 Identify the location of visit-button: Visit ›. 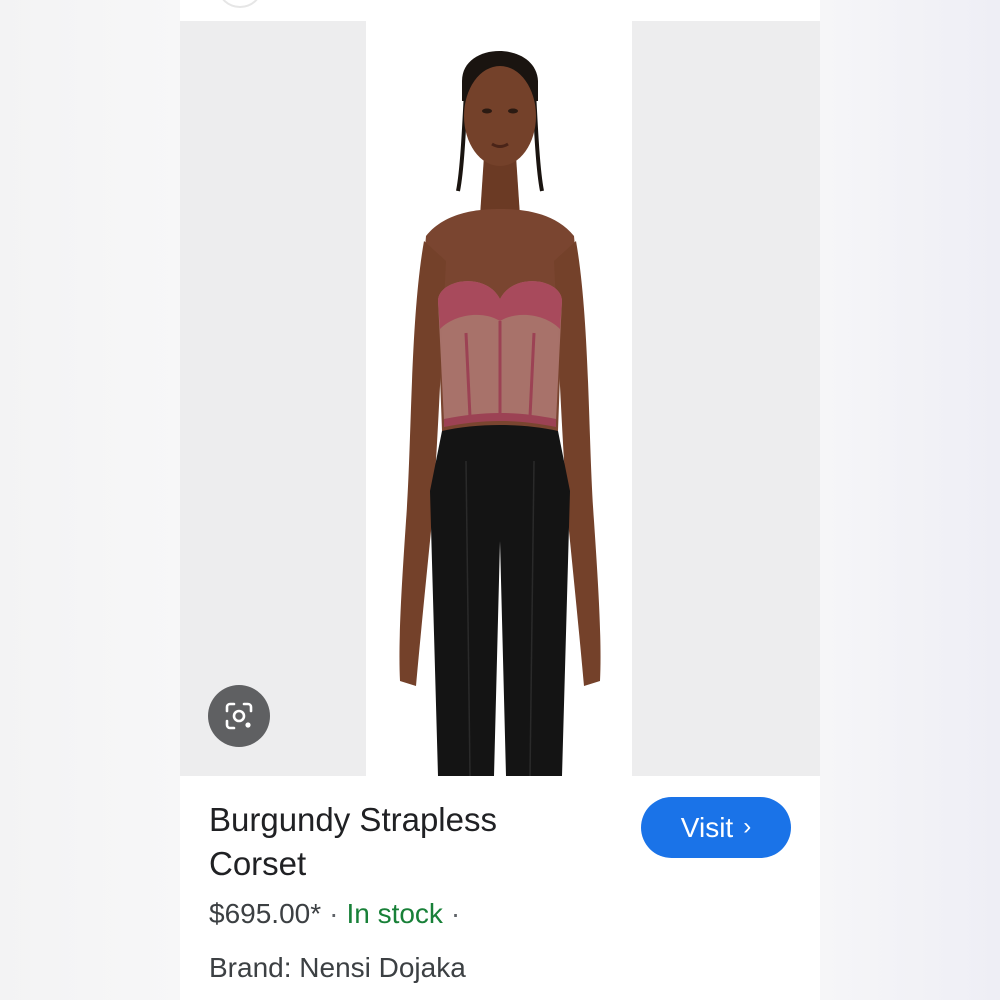
(716, 827).